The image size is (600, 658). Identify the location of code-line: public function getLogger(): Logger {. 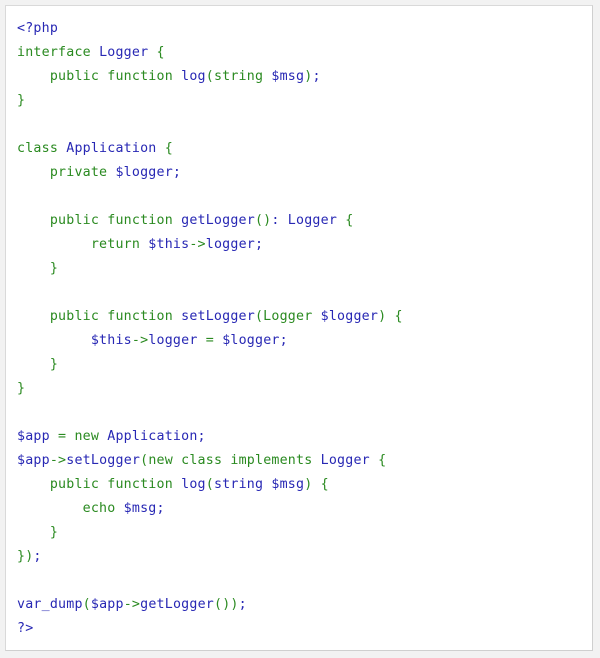
(210, 221).